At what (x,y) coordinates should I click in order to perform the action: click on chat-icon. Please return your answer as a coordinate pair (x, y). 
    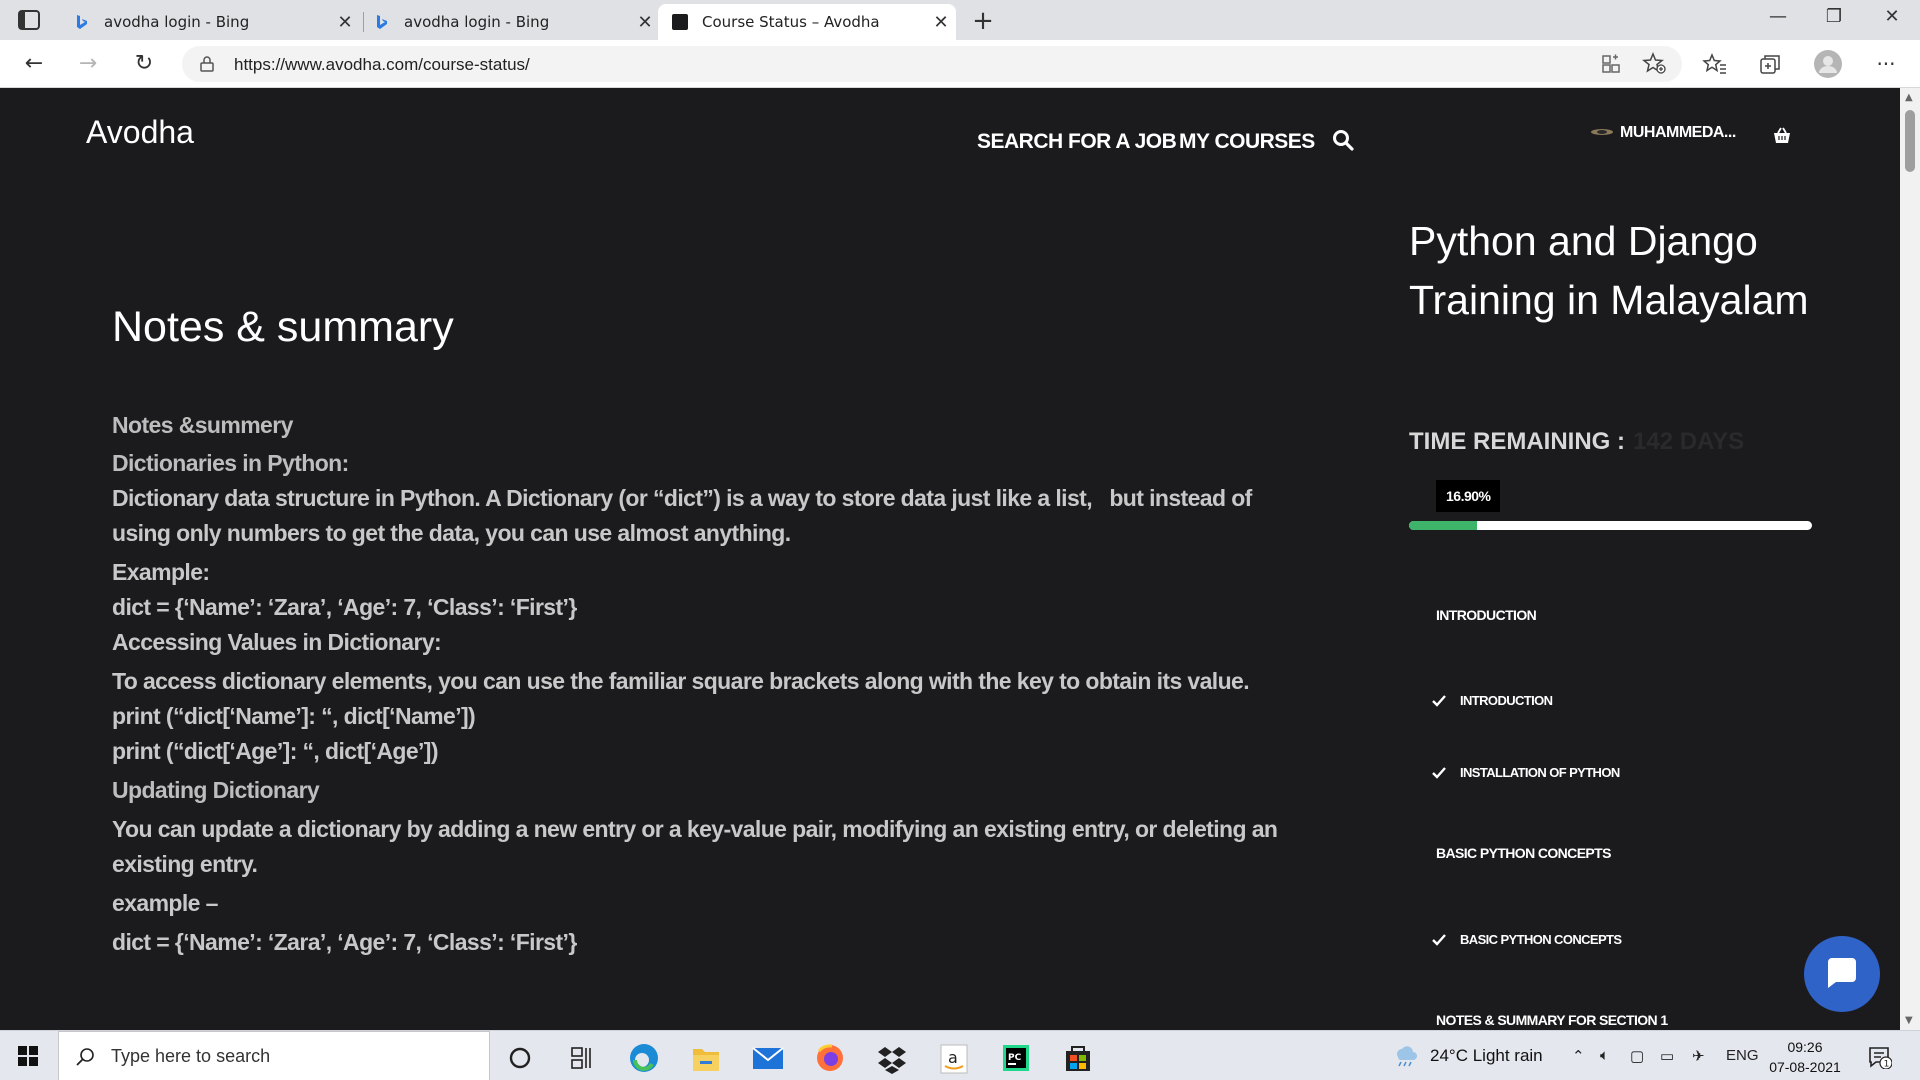
    Looking at the image, I should click on (1842, 973).